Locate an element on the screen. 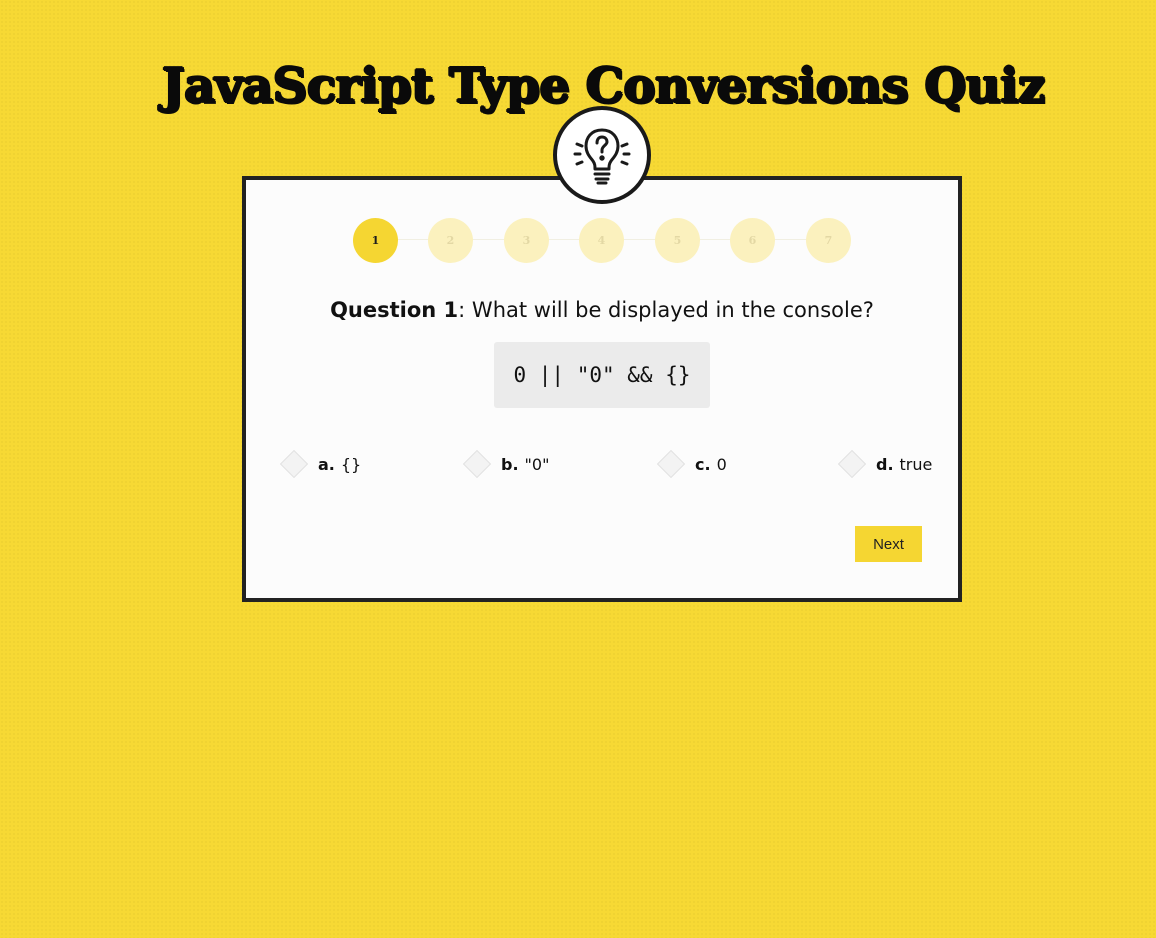  option-c-letter: c. is located at coordinates (703, 464).